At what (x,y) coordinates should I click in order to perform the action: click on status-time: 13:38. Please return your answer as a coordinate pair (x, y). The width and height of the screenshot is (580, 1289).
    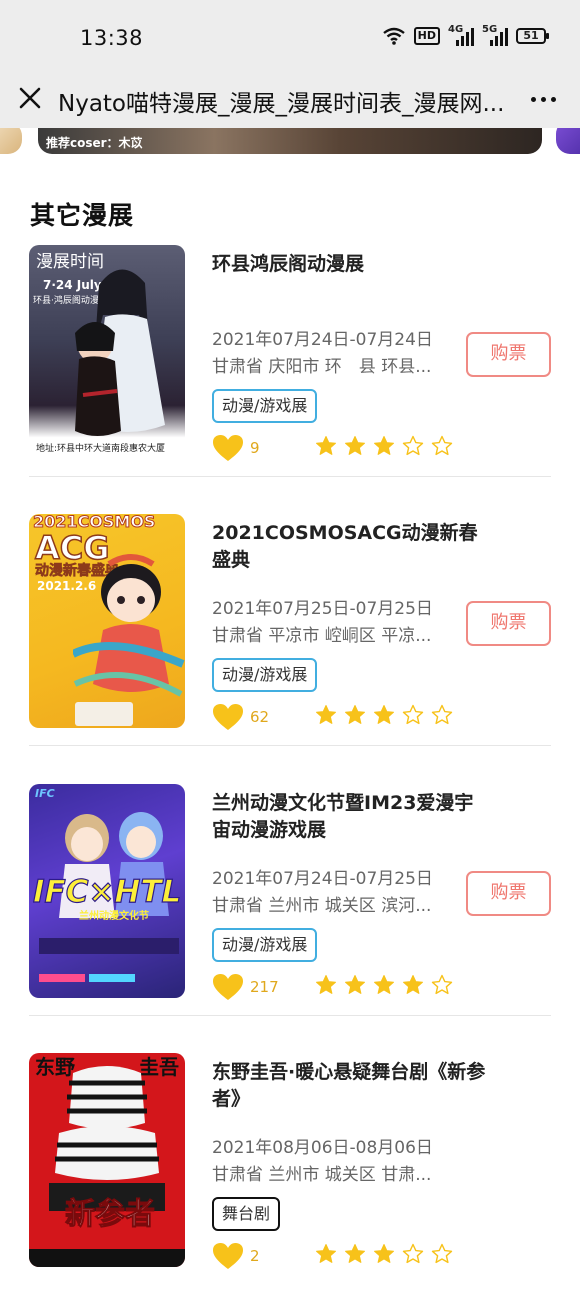
    Looking at the image, I should click on (112, 38).